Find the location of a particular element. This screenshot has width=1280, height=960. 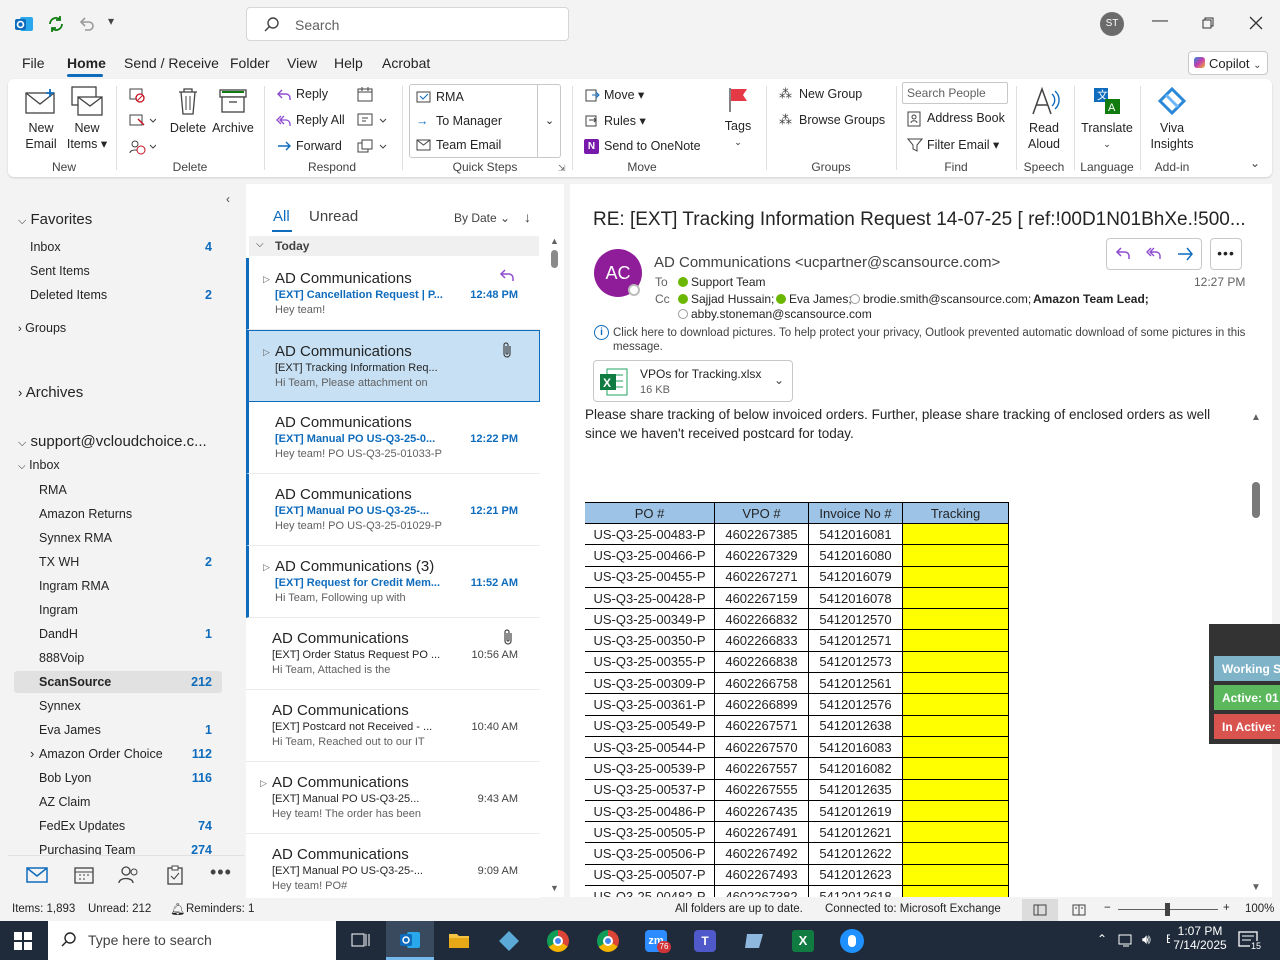

chevron-down-icon: ⌄ is located at coordinates (779, 380).